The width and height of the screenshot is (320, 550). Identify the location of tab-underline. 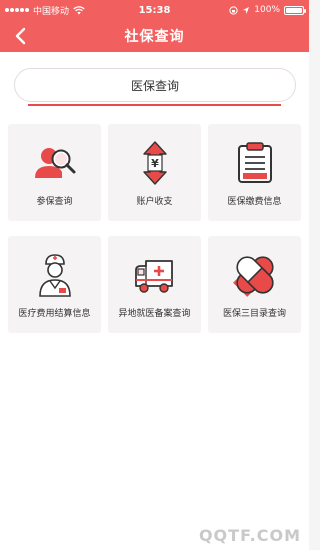
(154, 105).